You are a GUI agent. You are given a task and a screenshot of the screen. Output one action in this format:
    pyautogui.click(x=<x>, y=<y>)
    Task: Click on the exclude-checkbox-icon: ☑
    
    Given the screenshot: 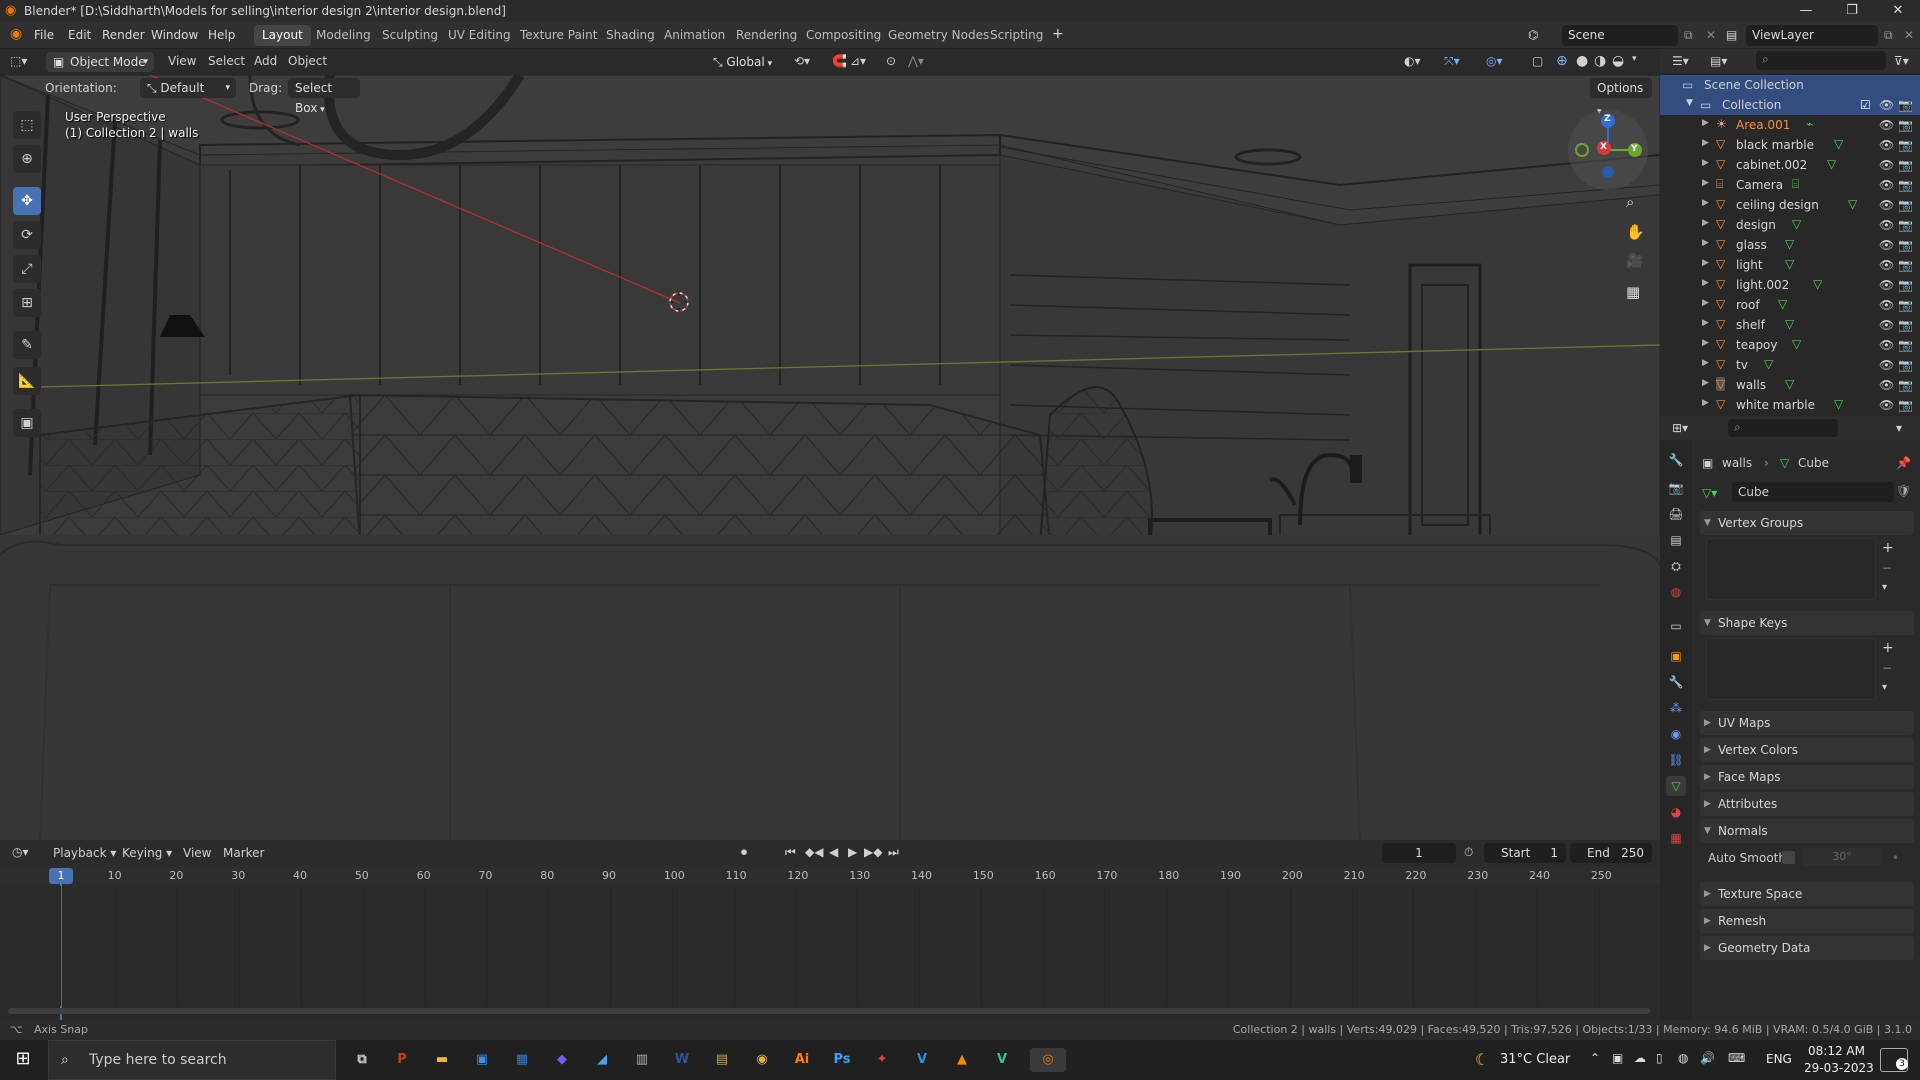 What is the action you would take?
    pyautogui.click(x=1865, y=105)
    